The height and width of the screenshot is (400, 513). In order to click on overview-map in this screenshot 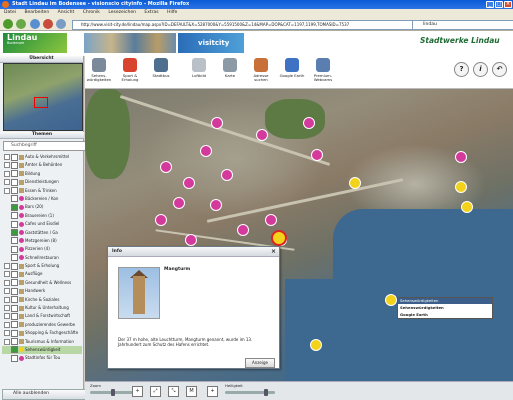, I will do `click(43, 97)`.